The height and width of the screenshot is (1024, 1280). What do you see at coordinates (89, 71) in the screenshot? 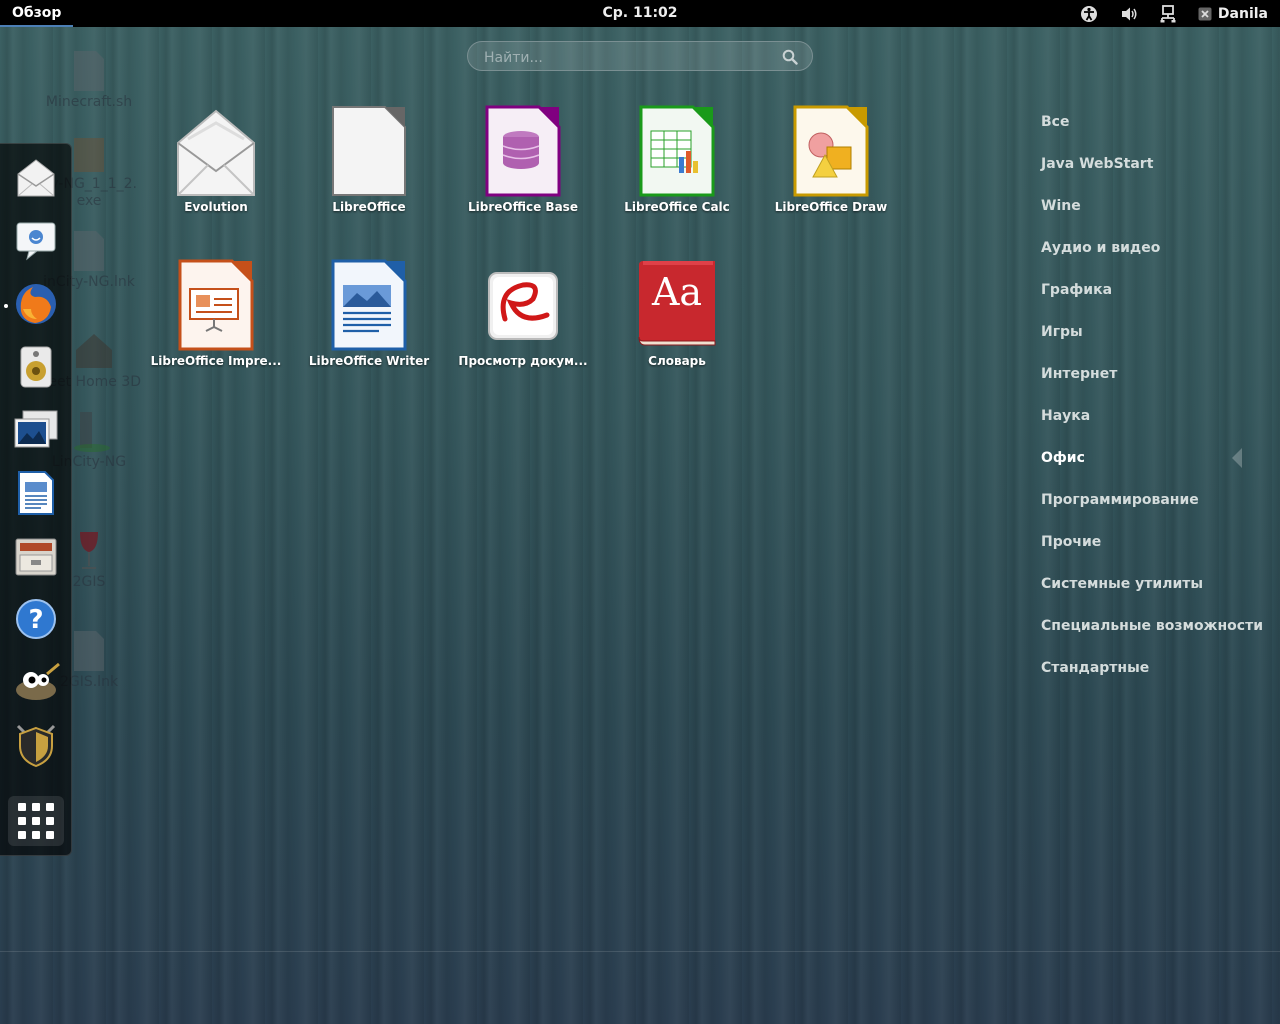
I see `script-file-icon` at bounding box center [89, 71].